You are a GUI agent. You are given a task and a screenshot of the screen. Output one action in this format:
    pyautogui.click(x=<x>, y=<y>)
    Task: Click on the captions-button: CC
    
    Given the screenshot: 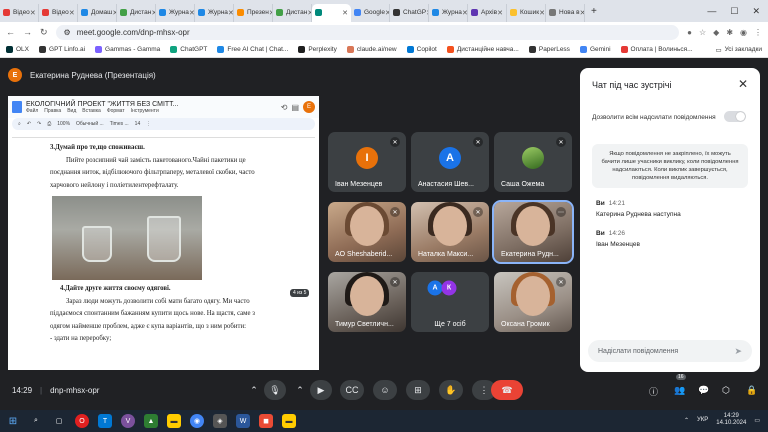 What is the action you would take?
    pyautogui.click(x=352, y=390)
    